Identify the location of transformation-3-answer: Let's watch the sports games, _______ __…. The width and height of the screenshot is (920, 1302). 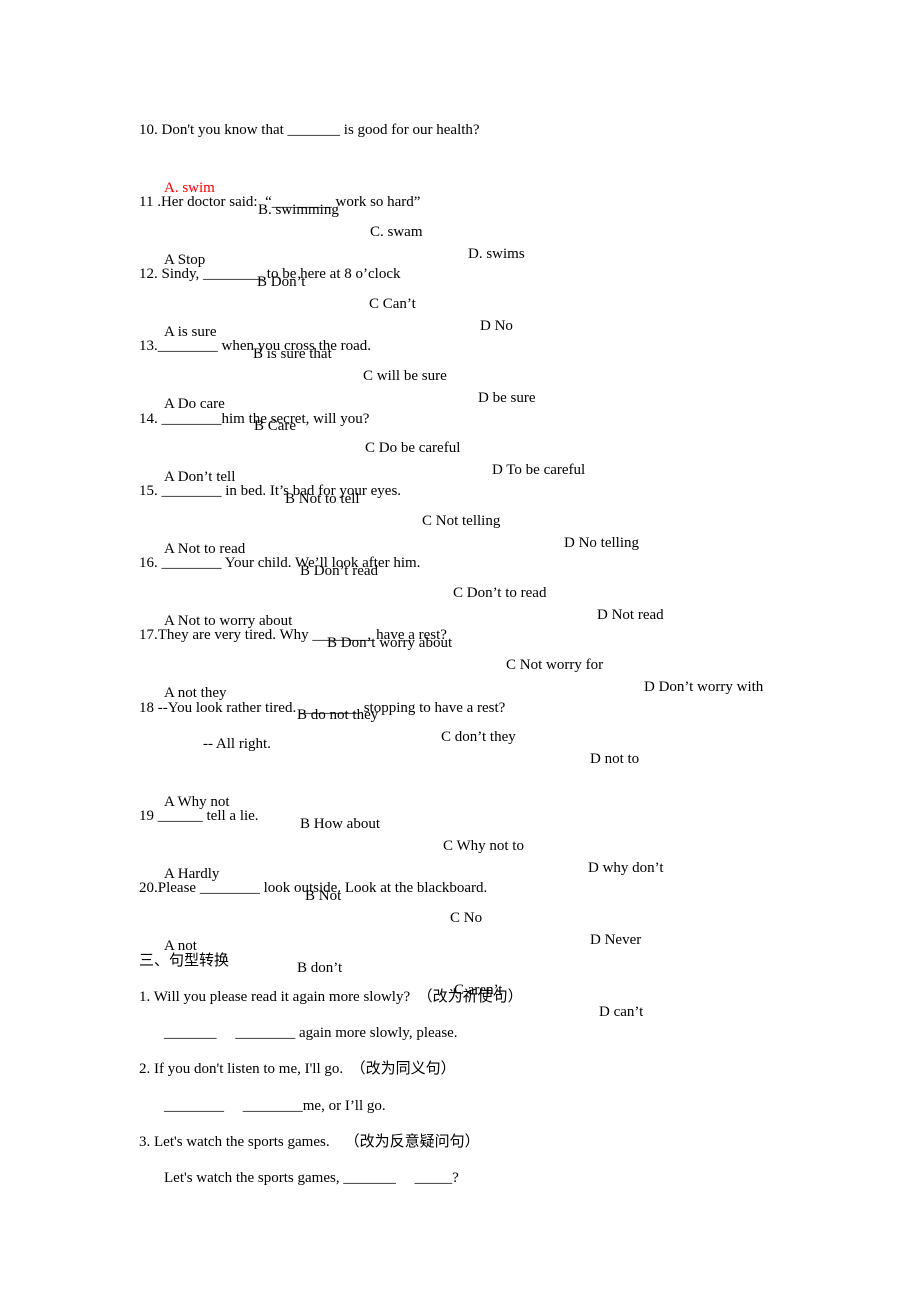
(311, 1178).